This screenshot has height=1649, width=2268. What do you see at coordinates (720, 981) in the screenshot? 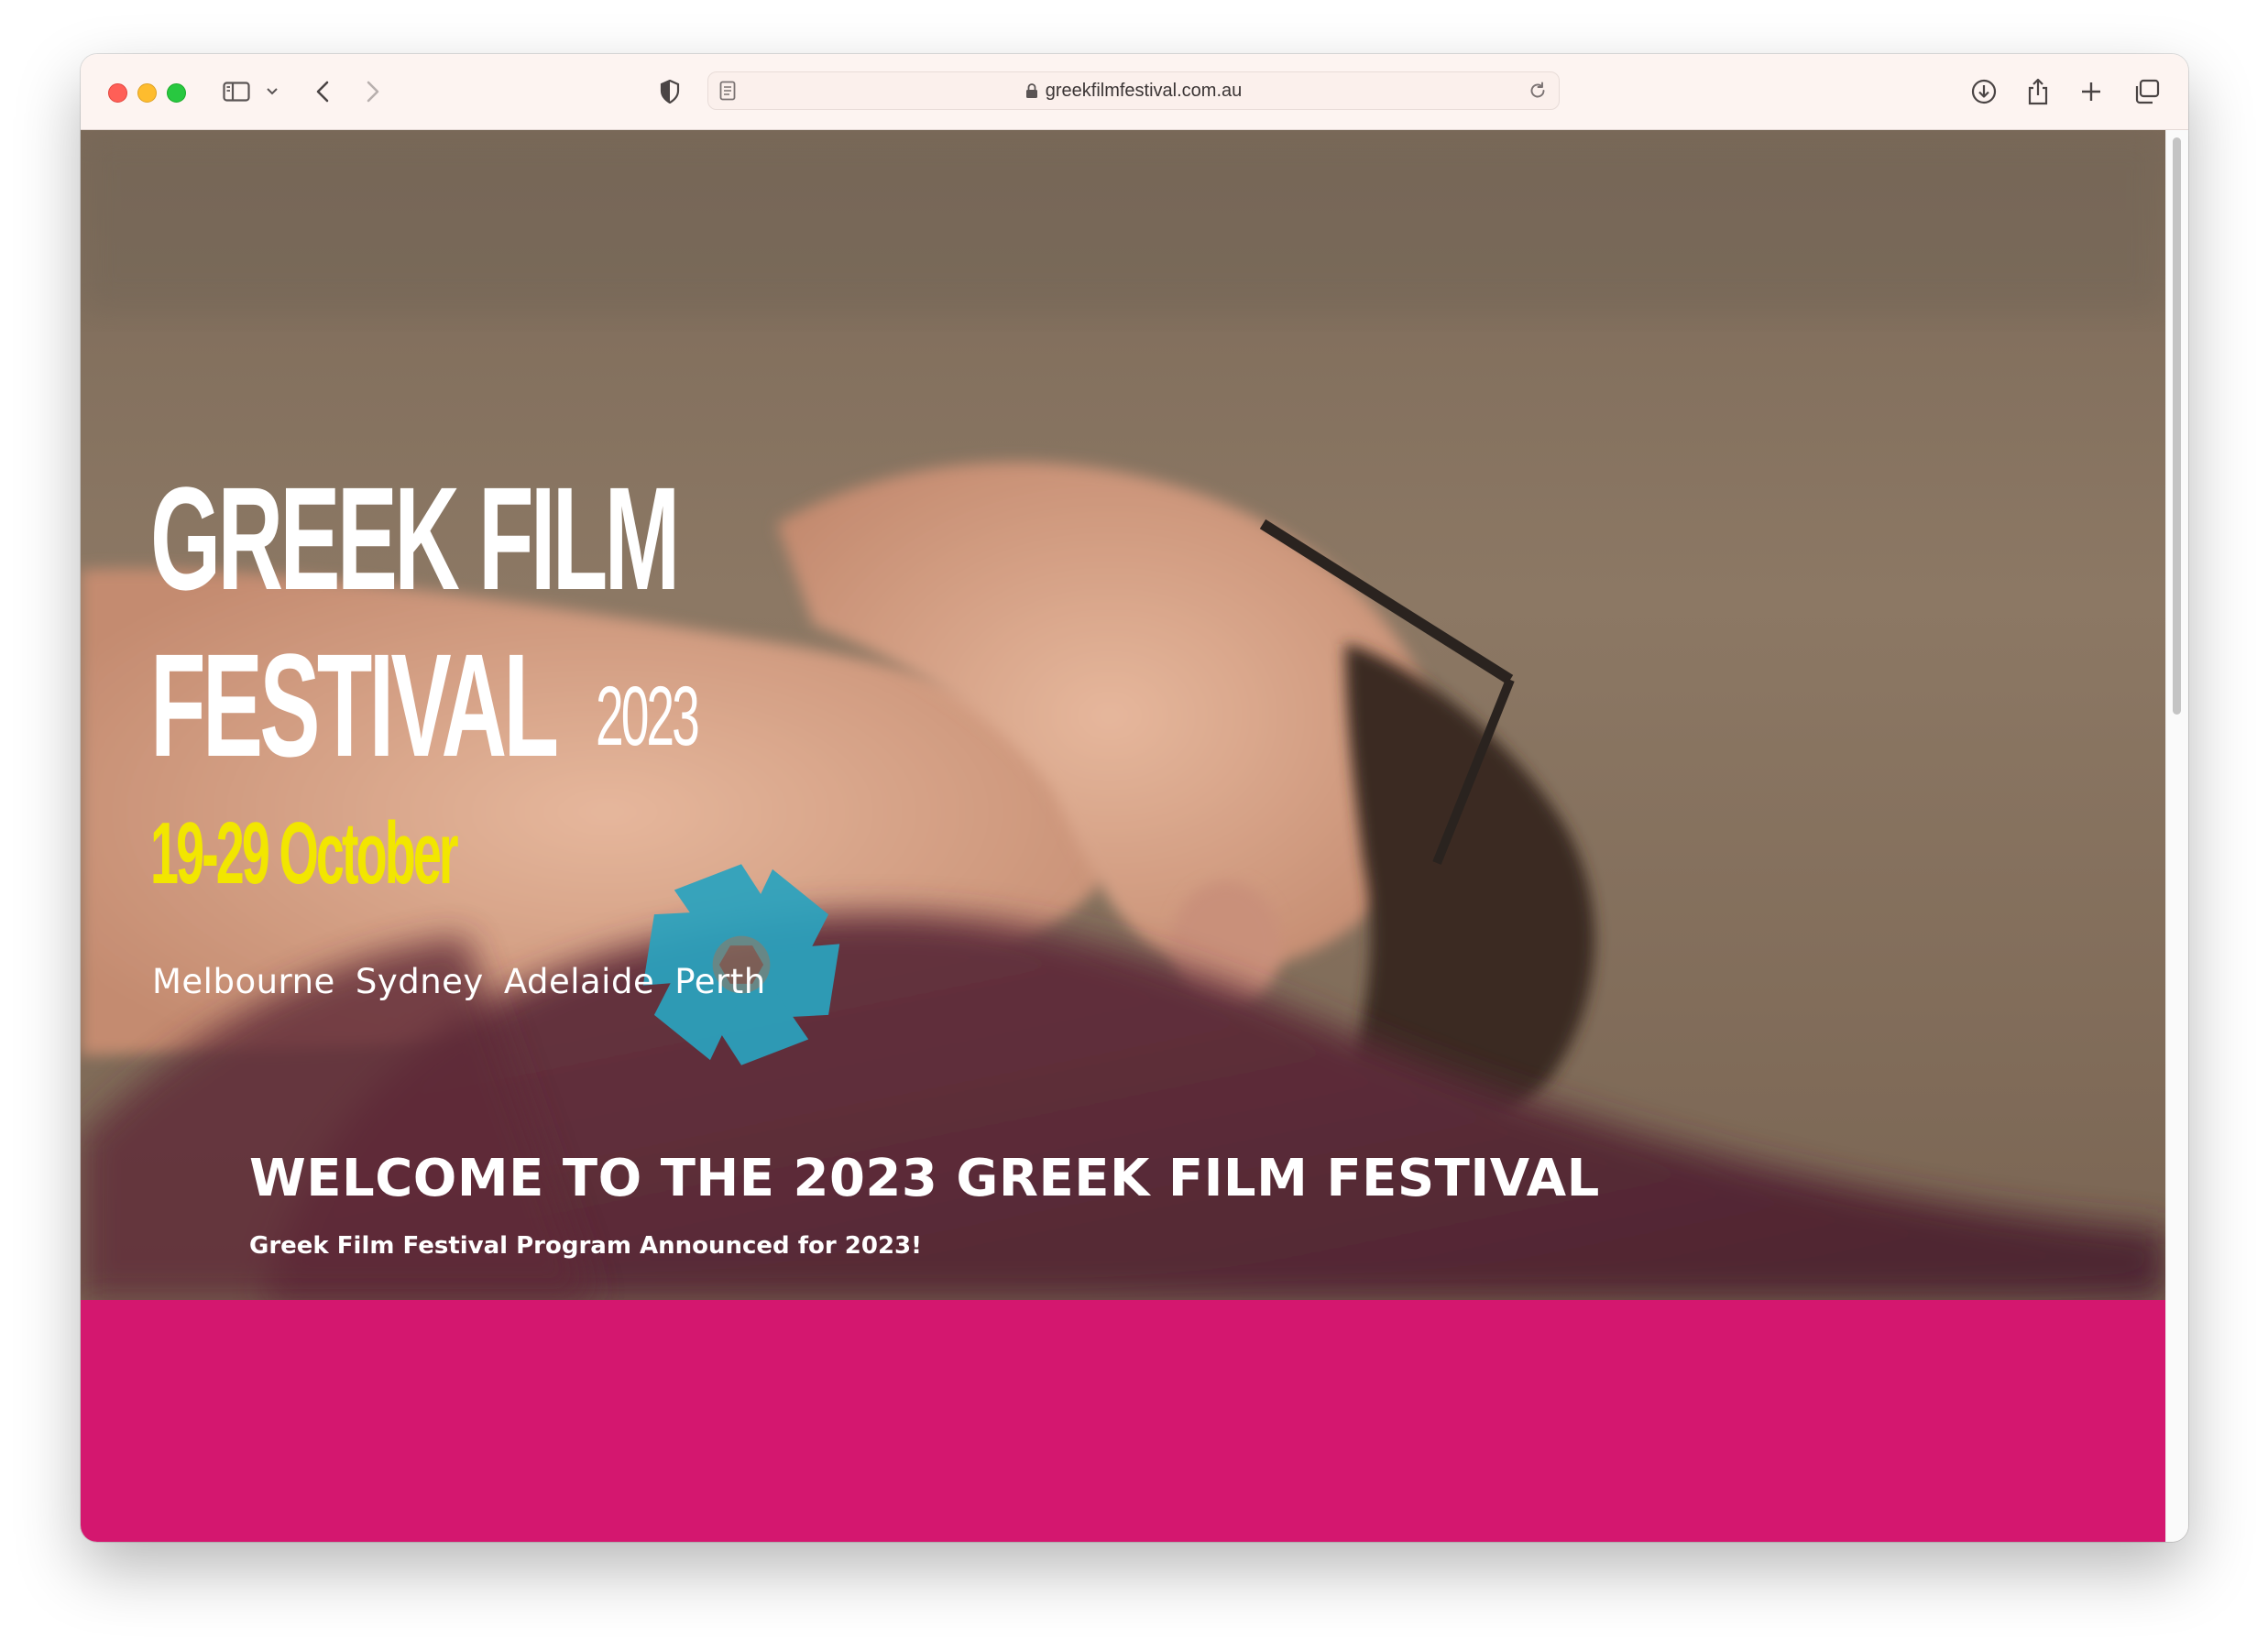
I see `city-perth: Perth` at bounding box center [720, 981].